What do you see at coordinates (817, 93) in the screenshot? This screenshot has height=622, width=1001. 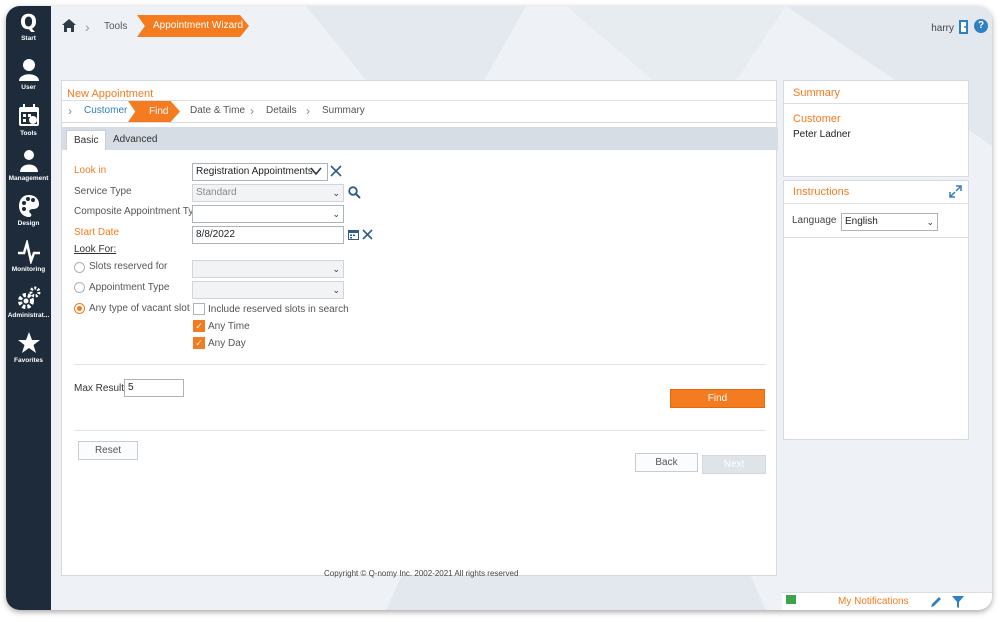 I see `summary-title: Summary` at bounding box center [817, 93].